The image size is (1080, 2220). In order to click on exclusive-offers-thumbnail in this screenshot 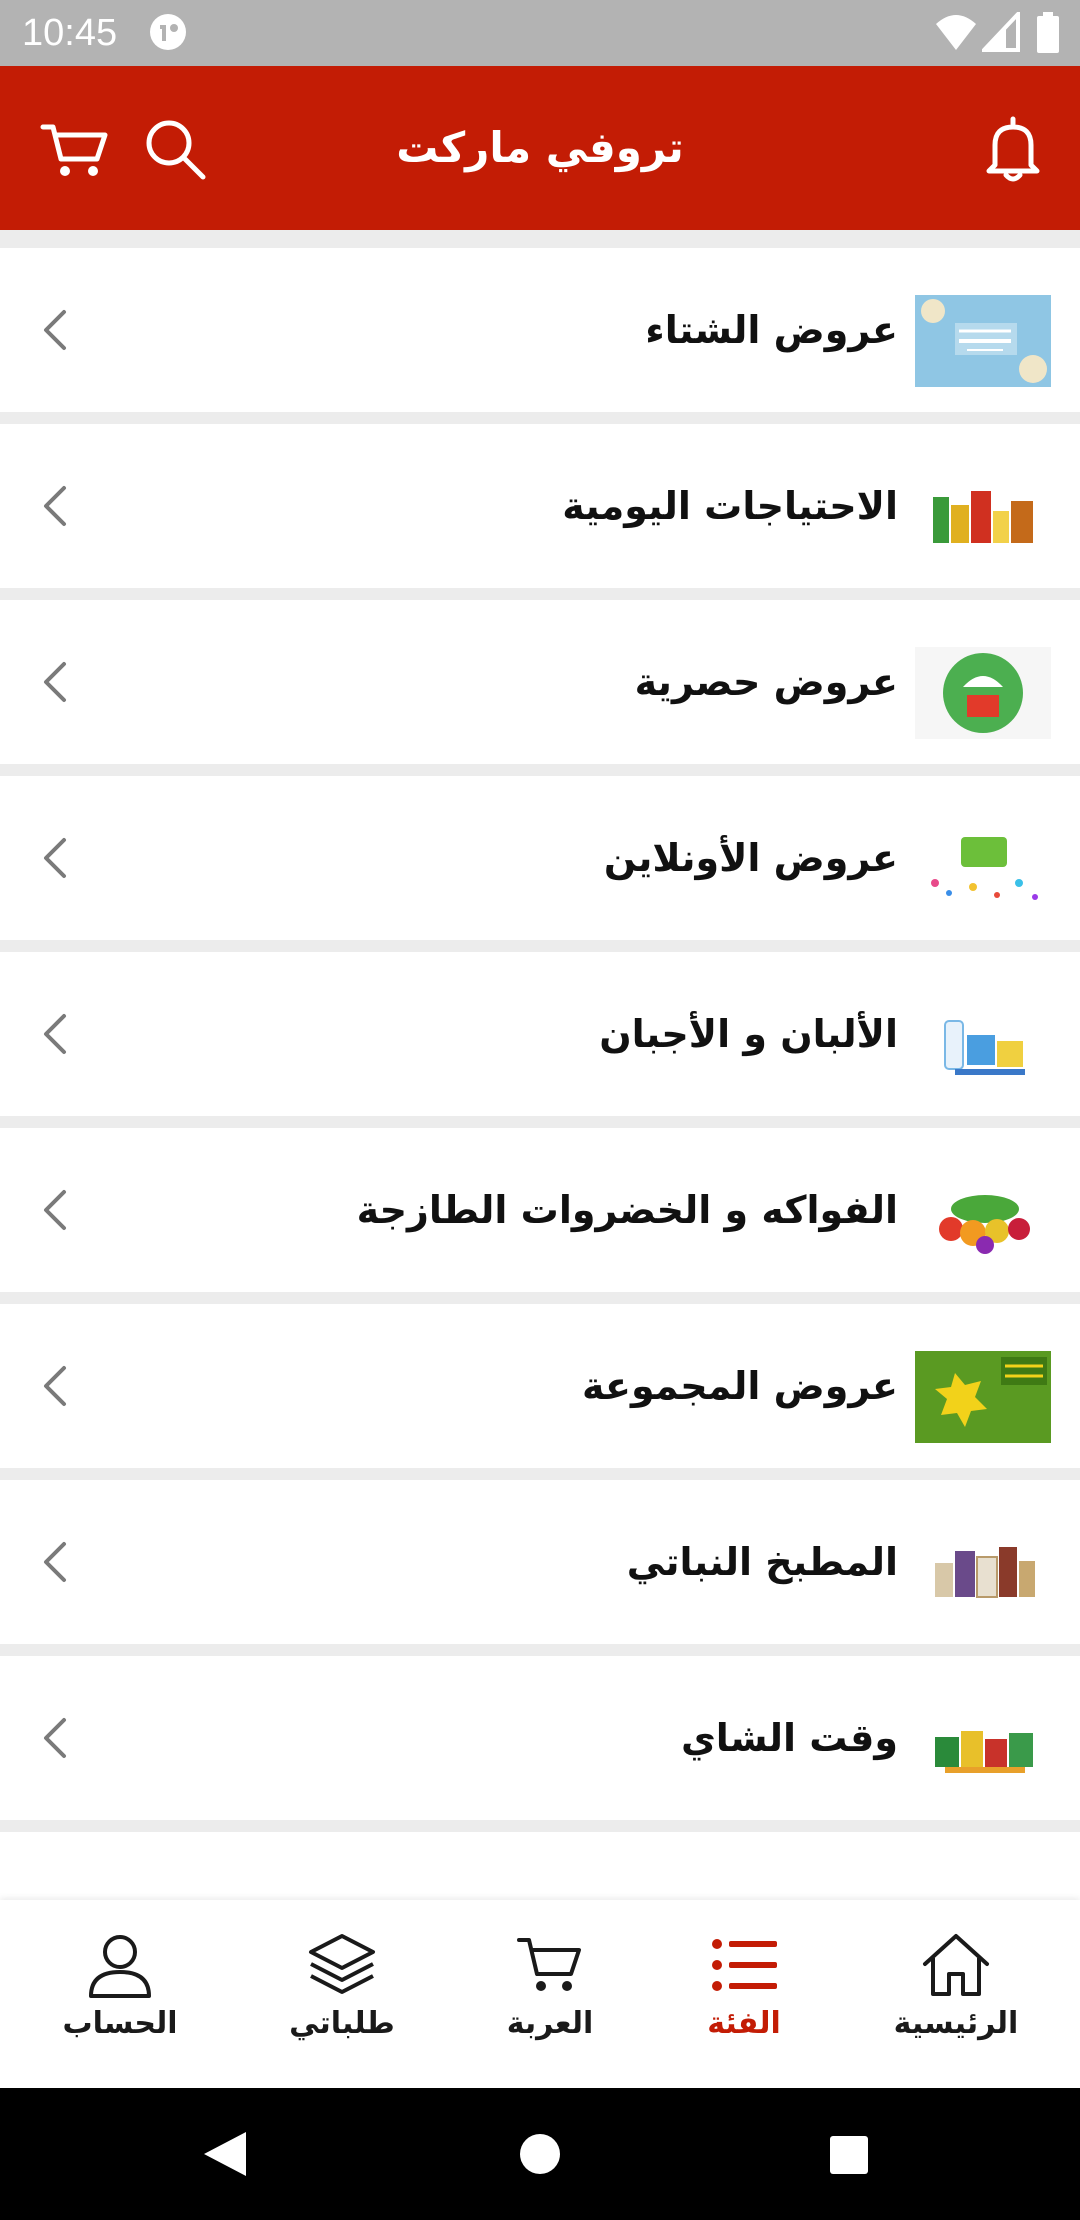, I will do `click(983, 693)`.